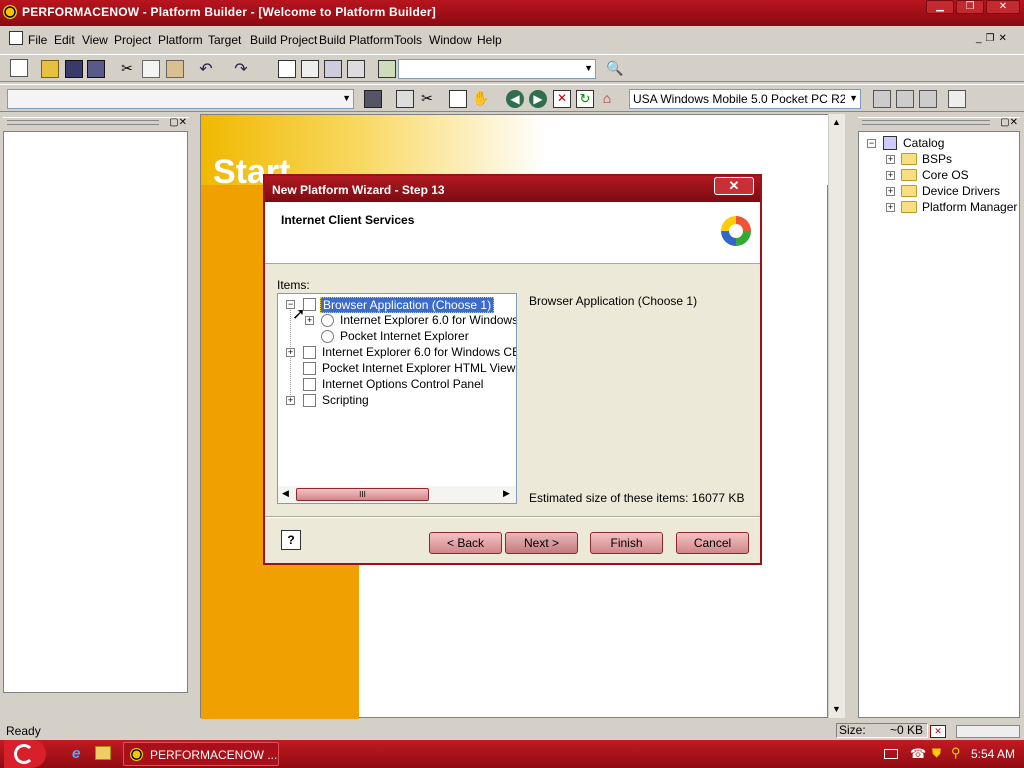 This screenshot has width=1024, height=768. Describe the element at coordinates (151, 69) in the screenshot. I see `copy-icon` at that location.